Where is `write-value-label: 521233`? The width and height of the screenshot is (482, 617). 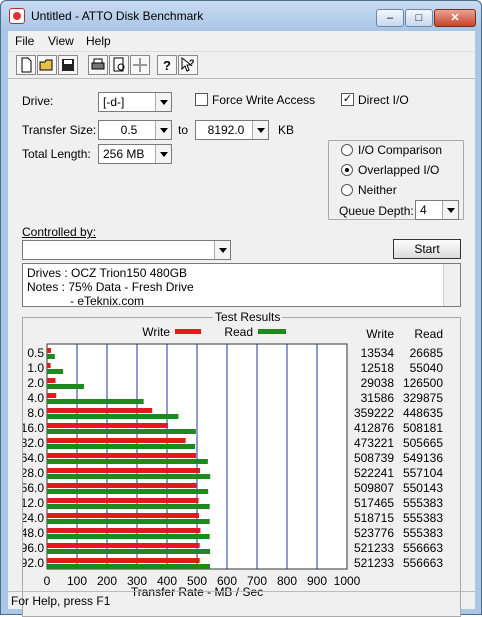
write-value-label: 521233 is located at coordinates (374, 563).